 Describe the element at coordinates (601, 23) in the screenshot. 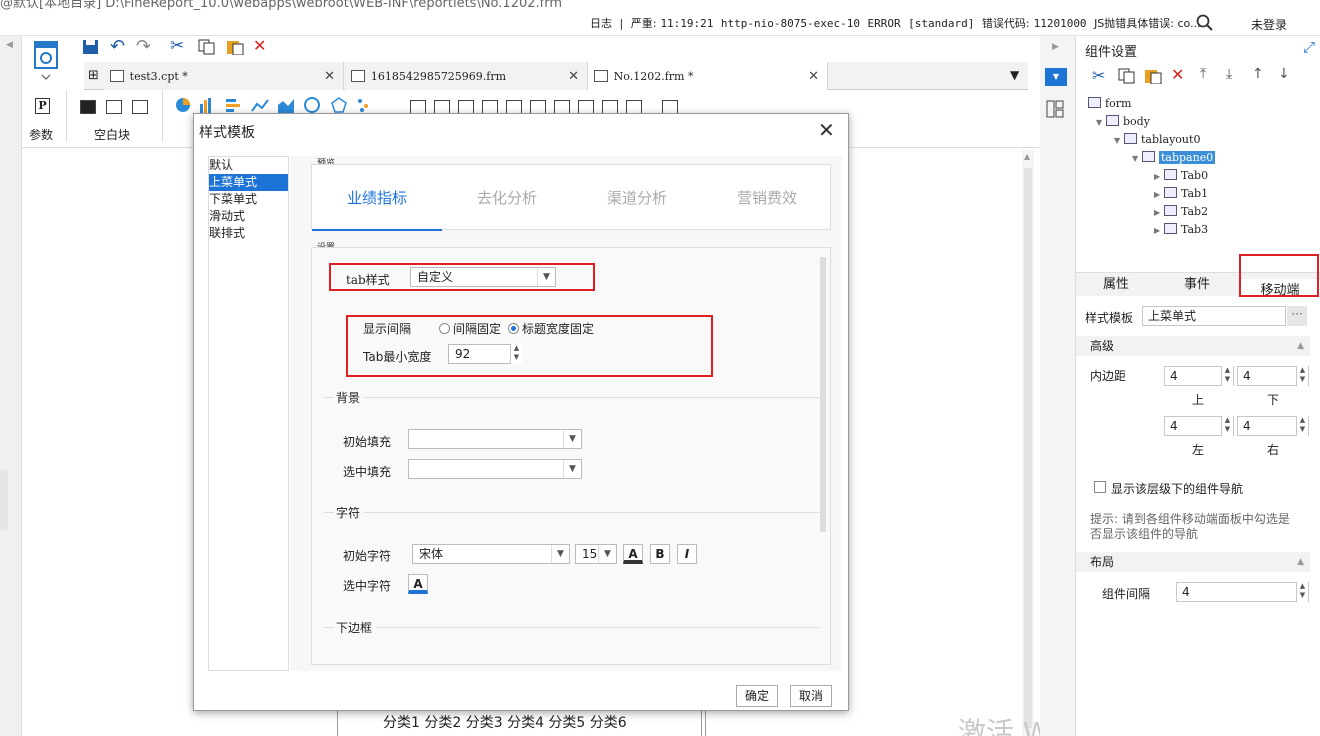

I see `log-label: 日志` at that location.